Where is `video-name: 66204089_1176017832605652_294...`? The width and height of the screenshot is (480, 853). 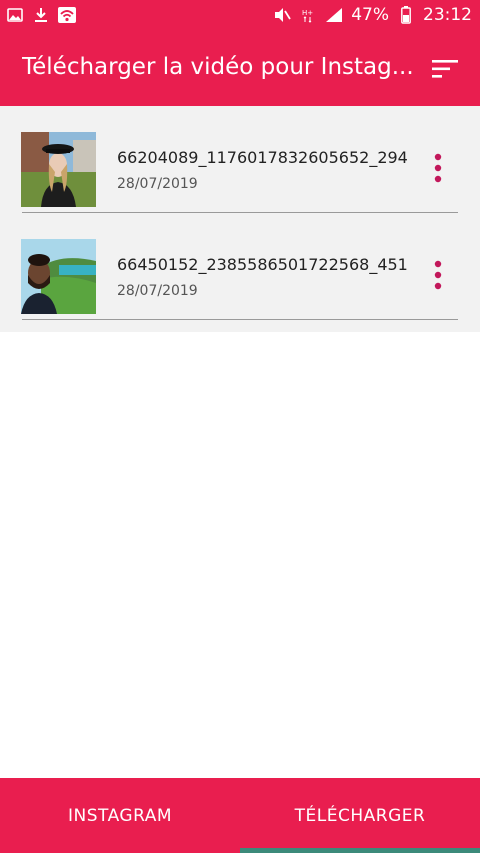 video-name: 66204089_1176017832605652_294... is located at coordinates (262, 157).